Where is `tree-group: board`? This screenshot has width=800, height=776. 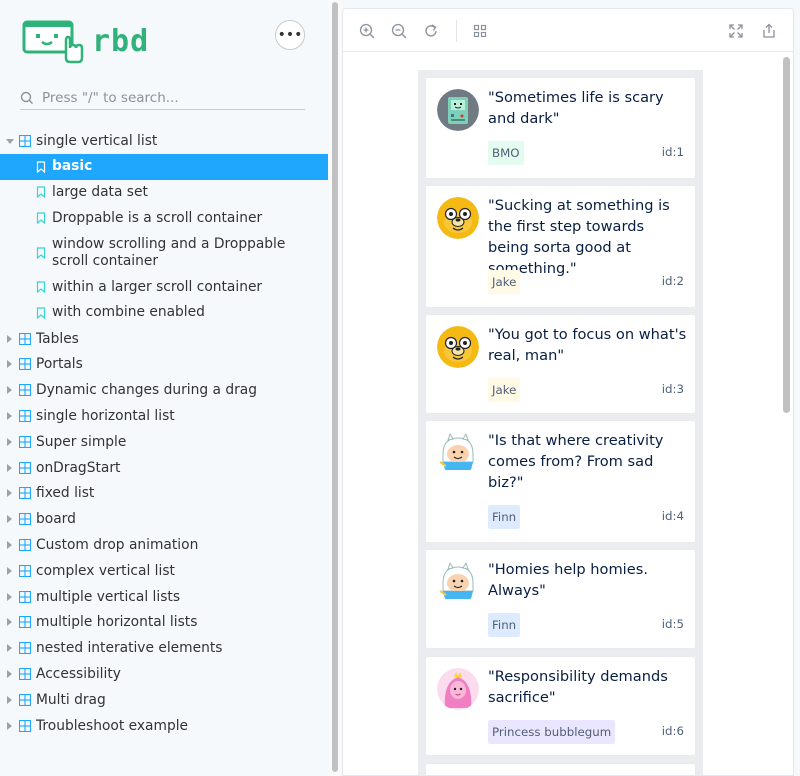 tree-group: board is located at coordinates (164, 519).